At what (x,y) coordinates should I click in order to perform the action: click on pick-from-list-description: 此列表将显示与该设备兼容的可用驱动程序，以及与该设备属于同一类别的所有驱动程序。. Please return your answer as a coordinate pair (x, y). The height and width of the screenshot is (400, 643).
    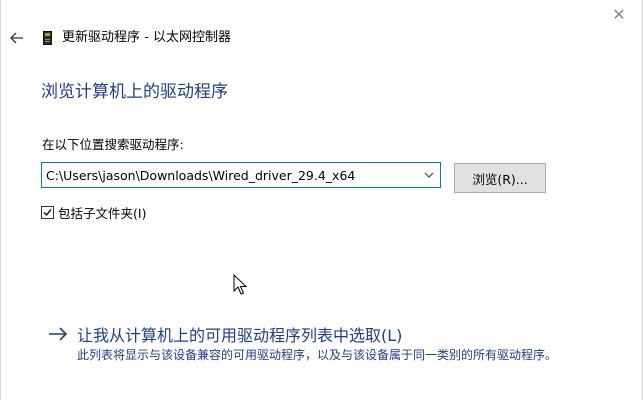
    Looking at the image, I should click on (317, 355).